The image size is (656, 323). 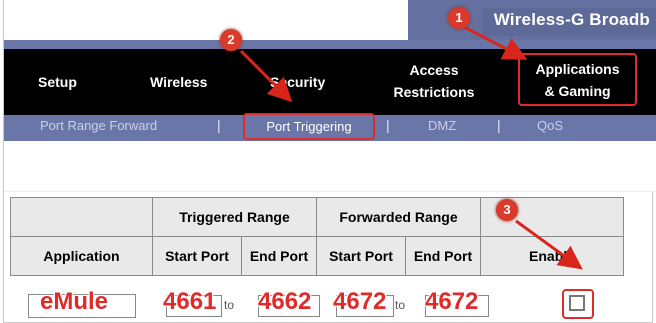 I want to click on header-blank, so click(x=81, y=217).